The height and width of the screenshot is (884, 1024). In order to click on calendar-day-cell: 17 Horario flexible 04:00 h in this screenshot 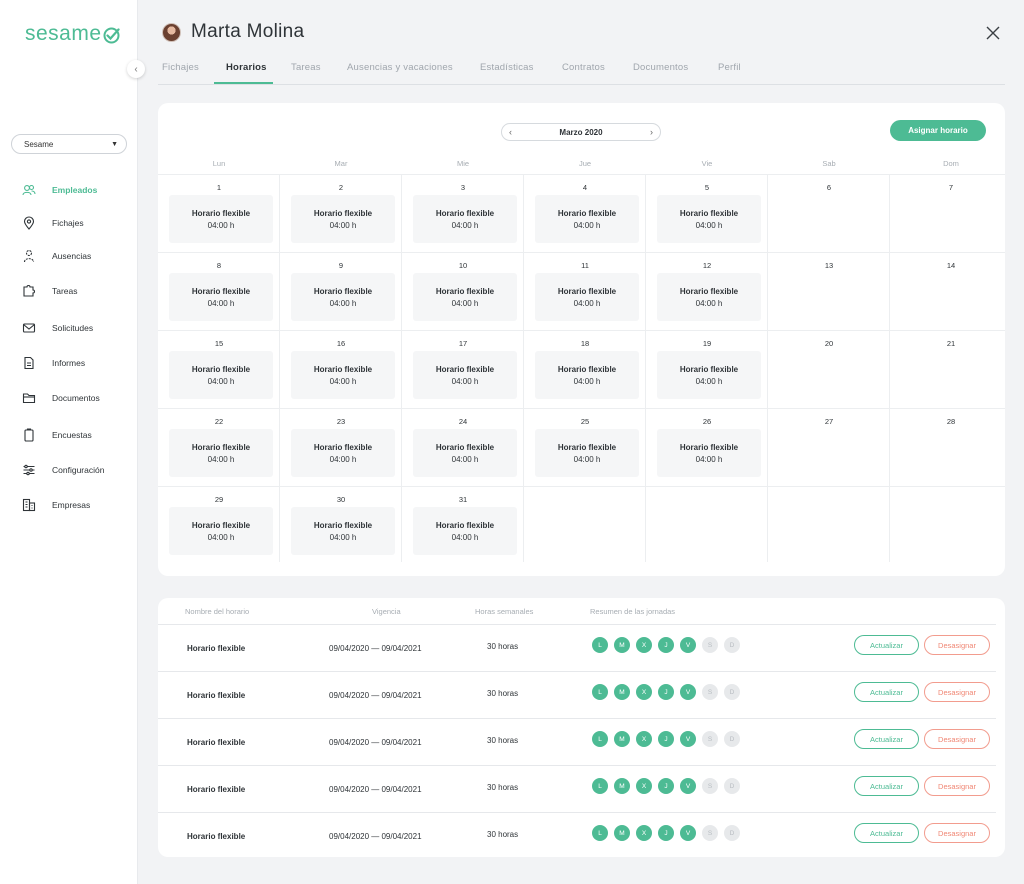, I will do `click(463, 369)`.